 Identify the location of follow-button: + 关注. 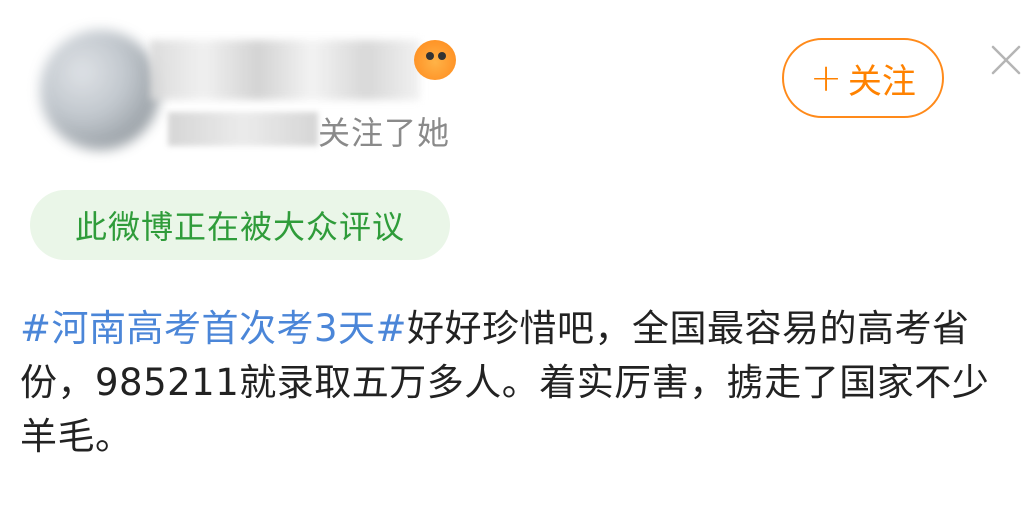
(863, 78).